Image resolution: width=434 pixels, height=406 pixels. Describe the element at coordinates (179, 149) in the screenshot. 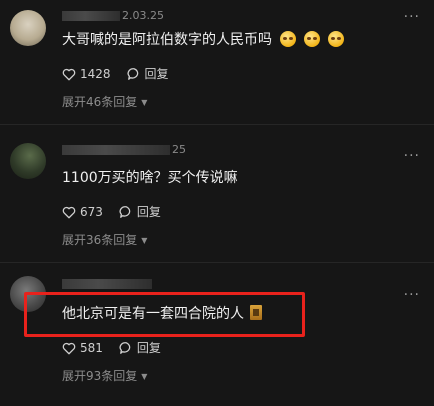

I see `comment-date: 25` at that location.